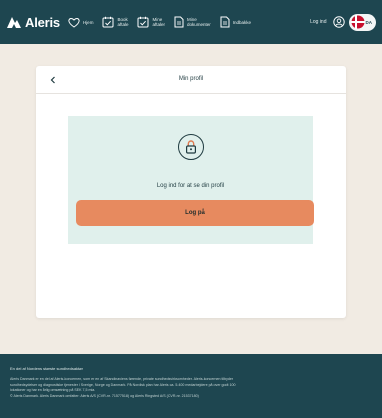  I want to click on nav-label-my-documents: Mine dokumenter, so click(198, 22).